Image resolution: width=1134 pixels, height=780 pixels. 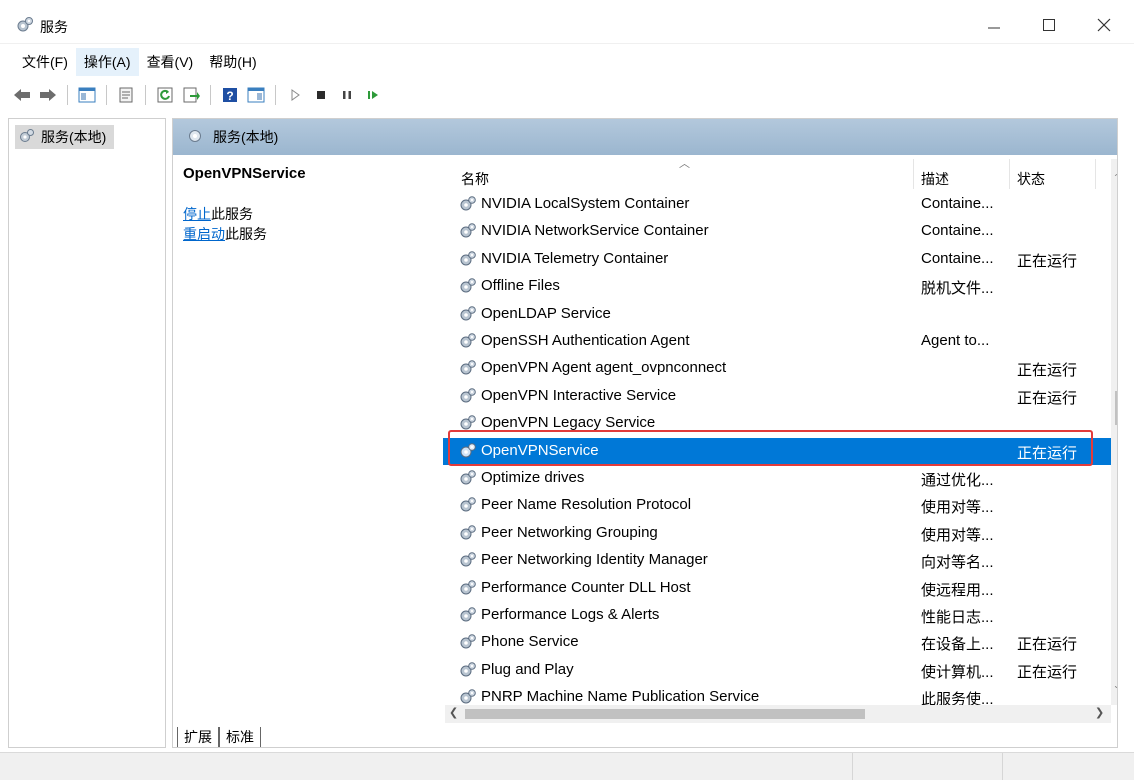 I want to click on column-header-status: 状态, so click(x=1031, y=179).